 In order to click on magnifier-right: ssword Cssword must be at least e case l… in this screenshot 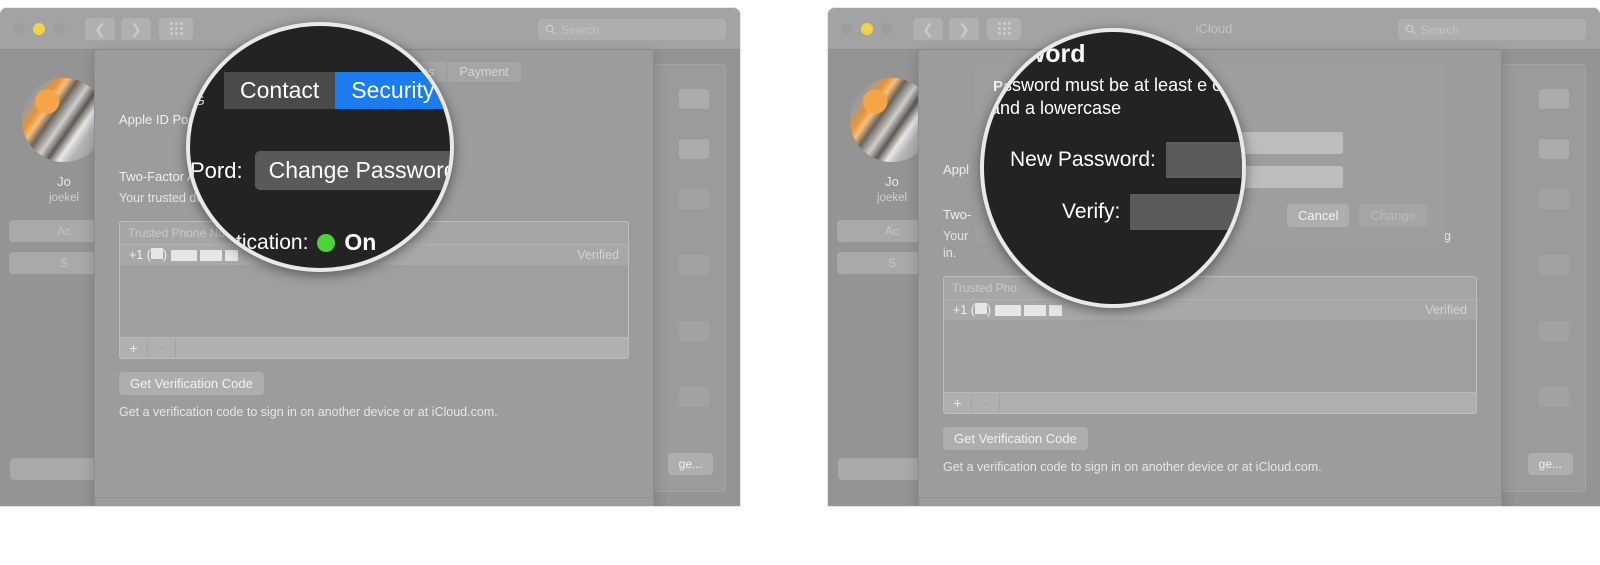, I will do `click(1113, 168)`.